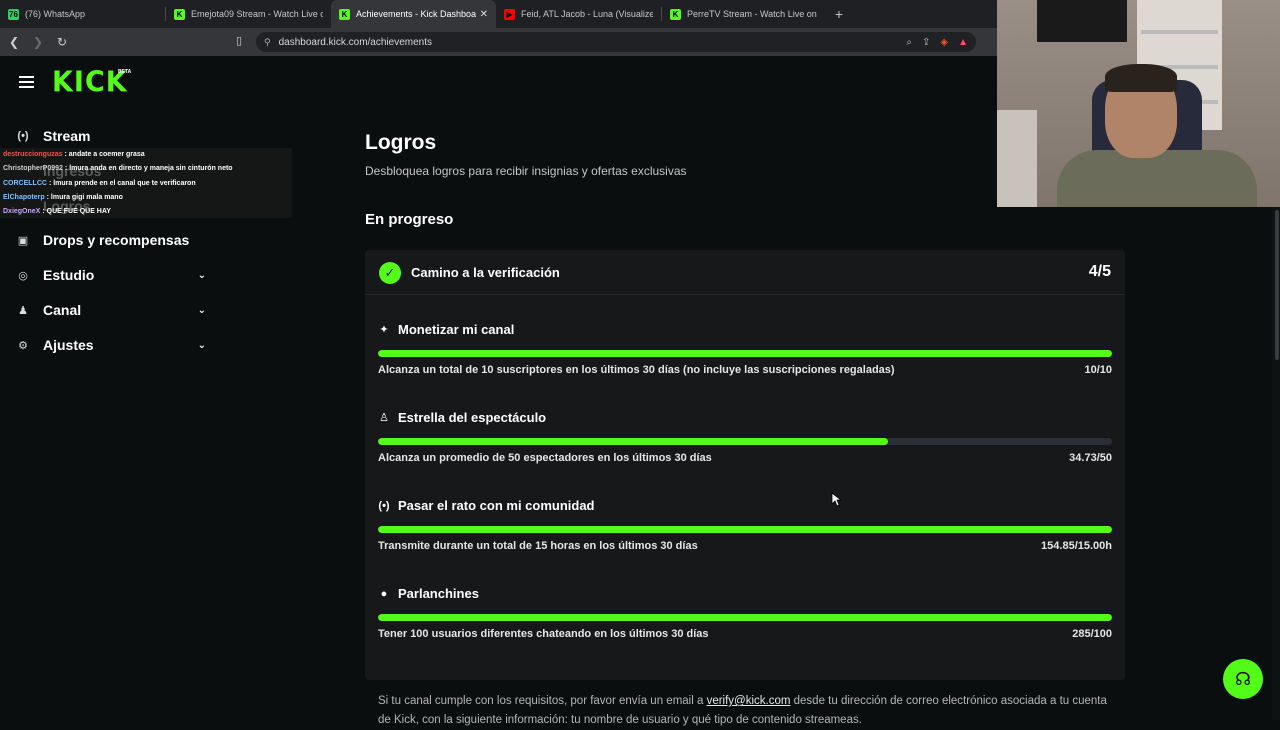 This screenshot has width=1280, height=730. Describe the element at coordinates (509, 14) in the screenshot. I see `tab-favicon-icon: ▶` at that location.